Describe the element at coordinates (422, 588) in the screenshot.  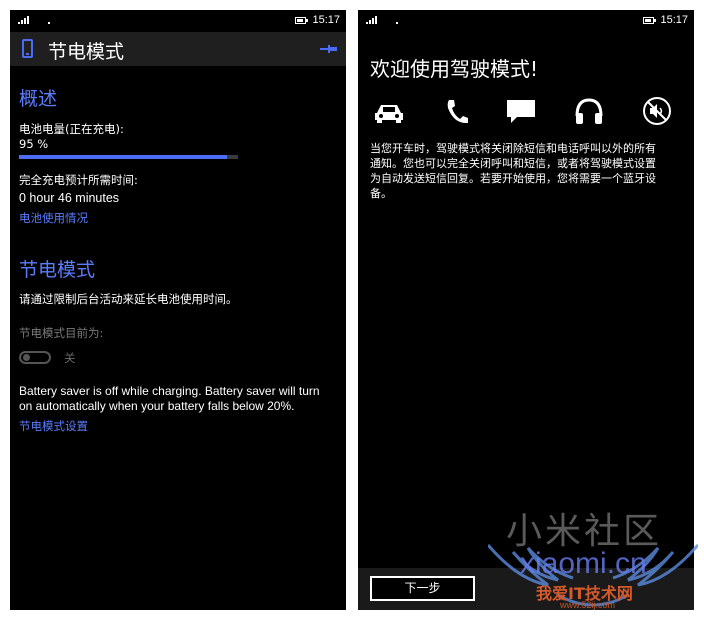
I see `next-button: 下一步` at that location.